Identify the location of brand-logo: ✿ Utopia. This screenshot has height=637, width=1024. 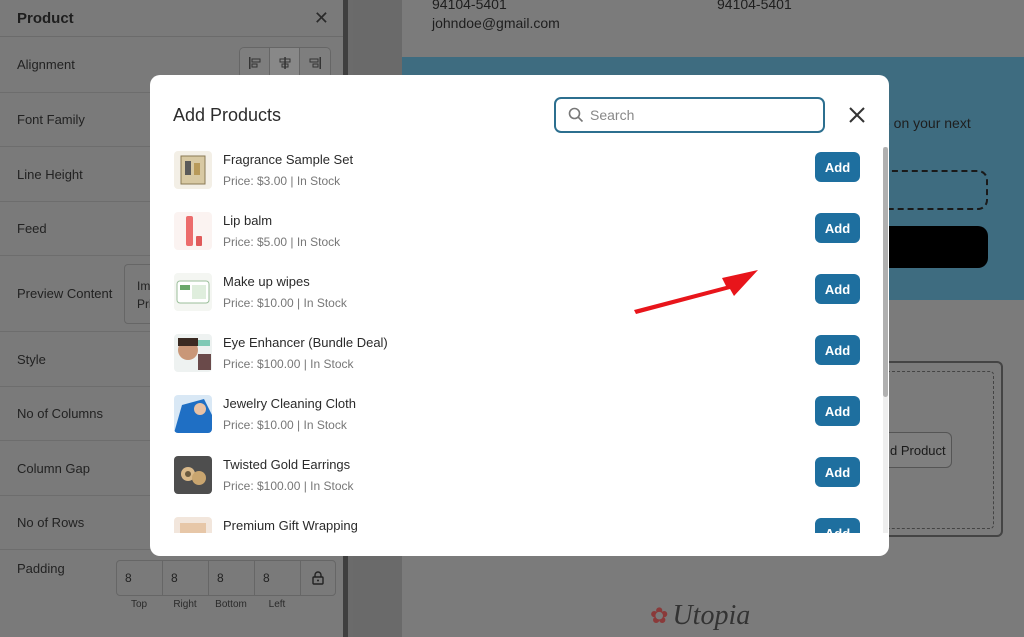
(700, 616).